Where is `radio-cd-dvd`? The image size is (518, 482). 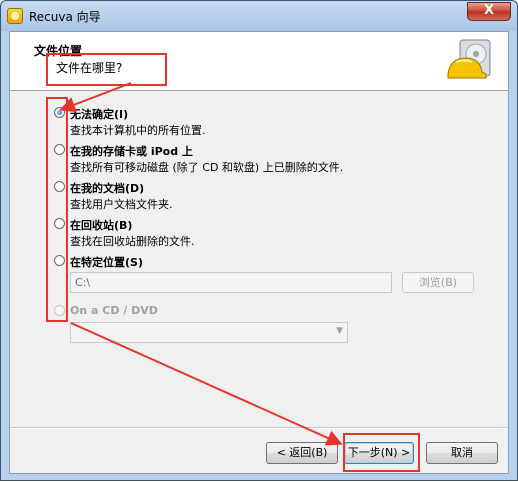 radio-cd-dvd is located at coordinates (59, 310).